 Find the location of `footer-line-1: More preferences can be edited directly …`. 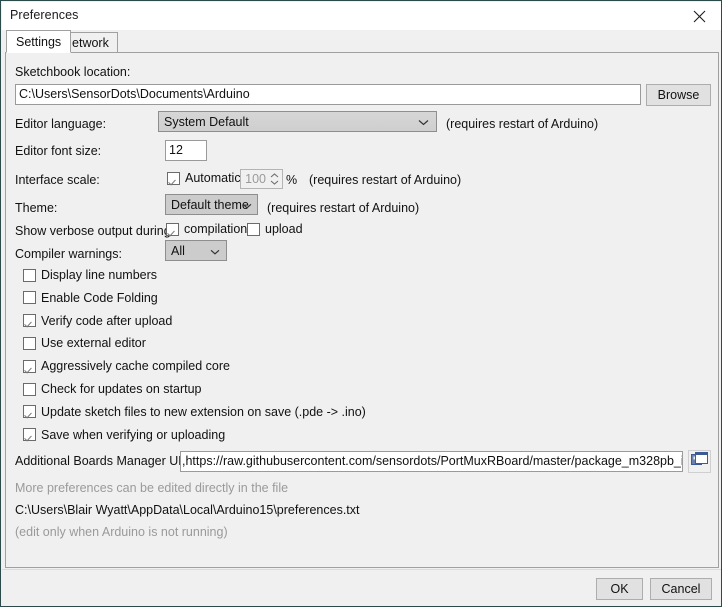

footer-line-1: More preferences can be edited directly … is located at coordinates (152, 488).